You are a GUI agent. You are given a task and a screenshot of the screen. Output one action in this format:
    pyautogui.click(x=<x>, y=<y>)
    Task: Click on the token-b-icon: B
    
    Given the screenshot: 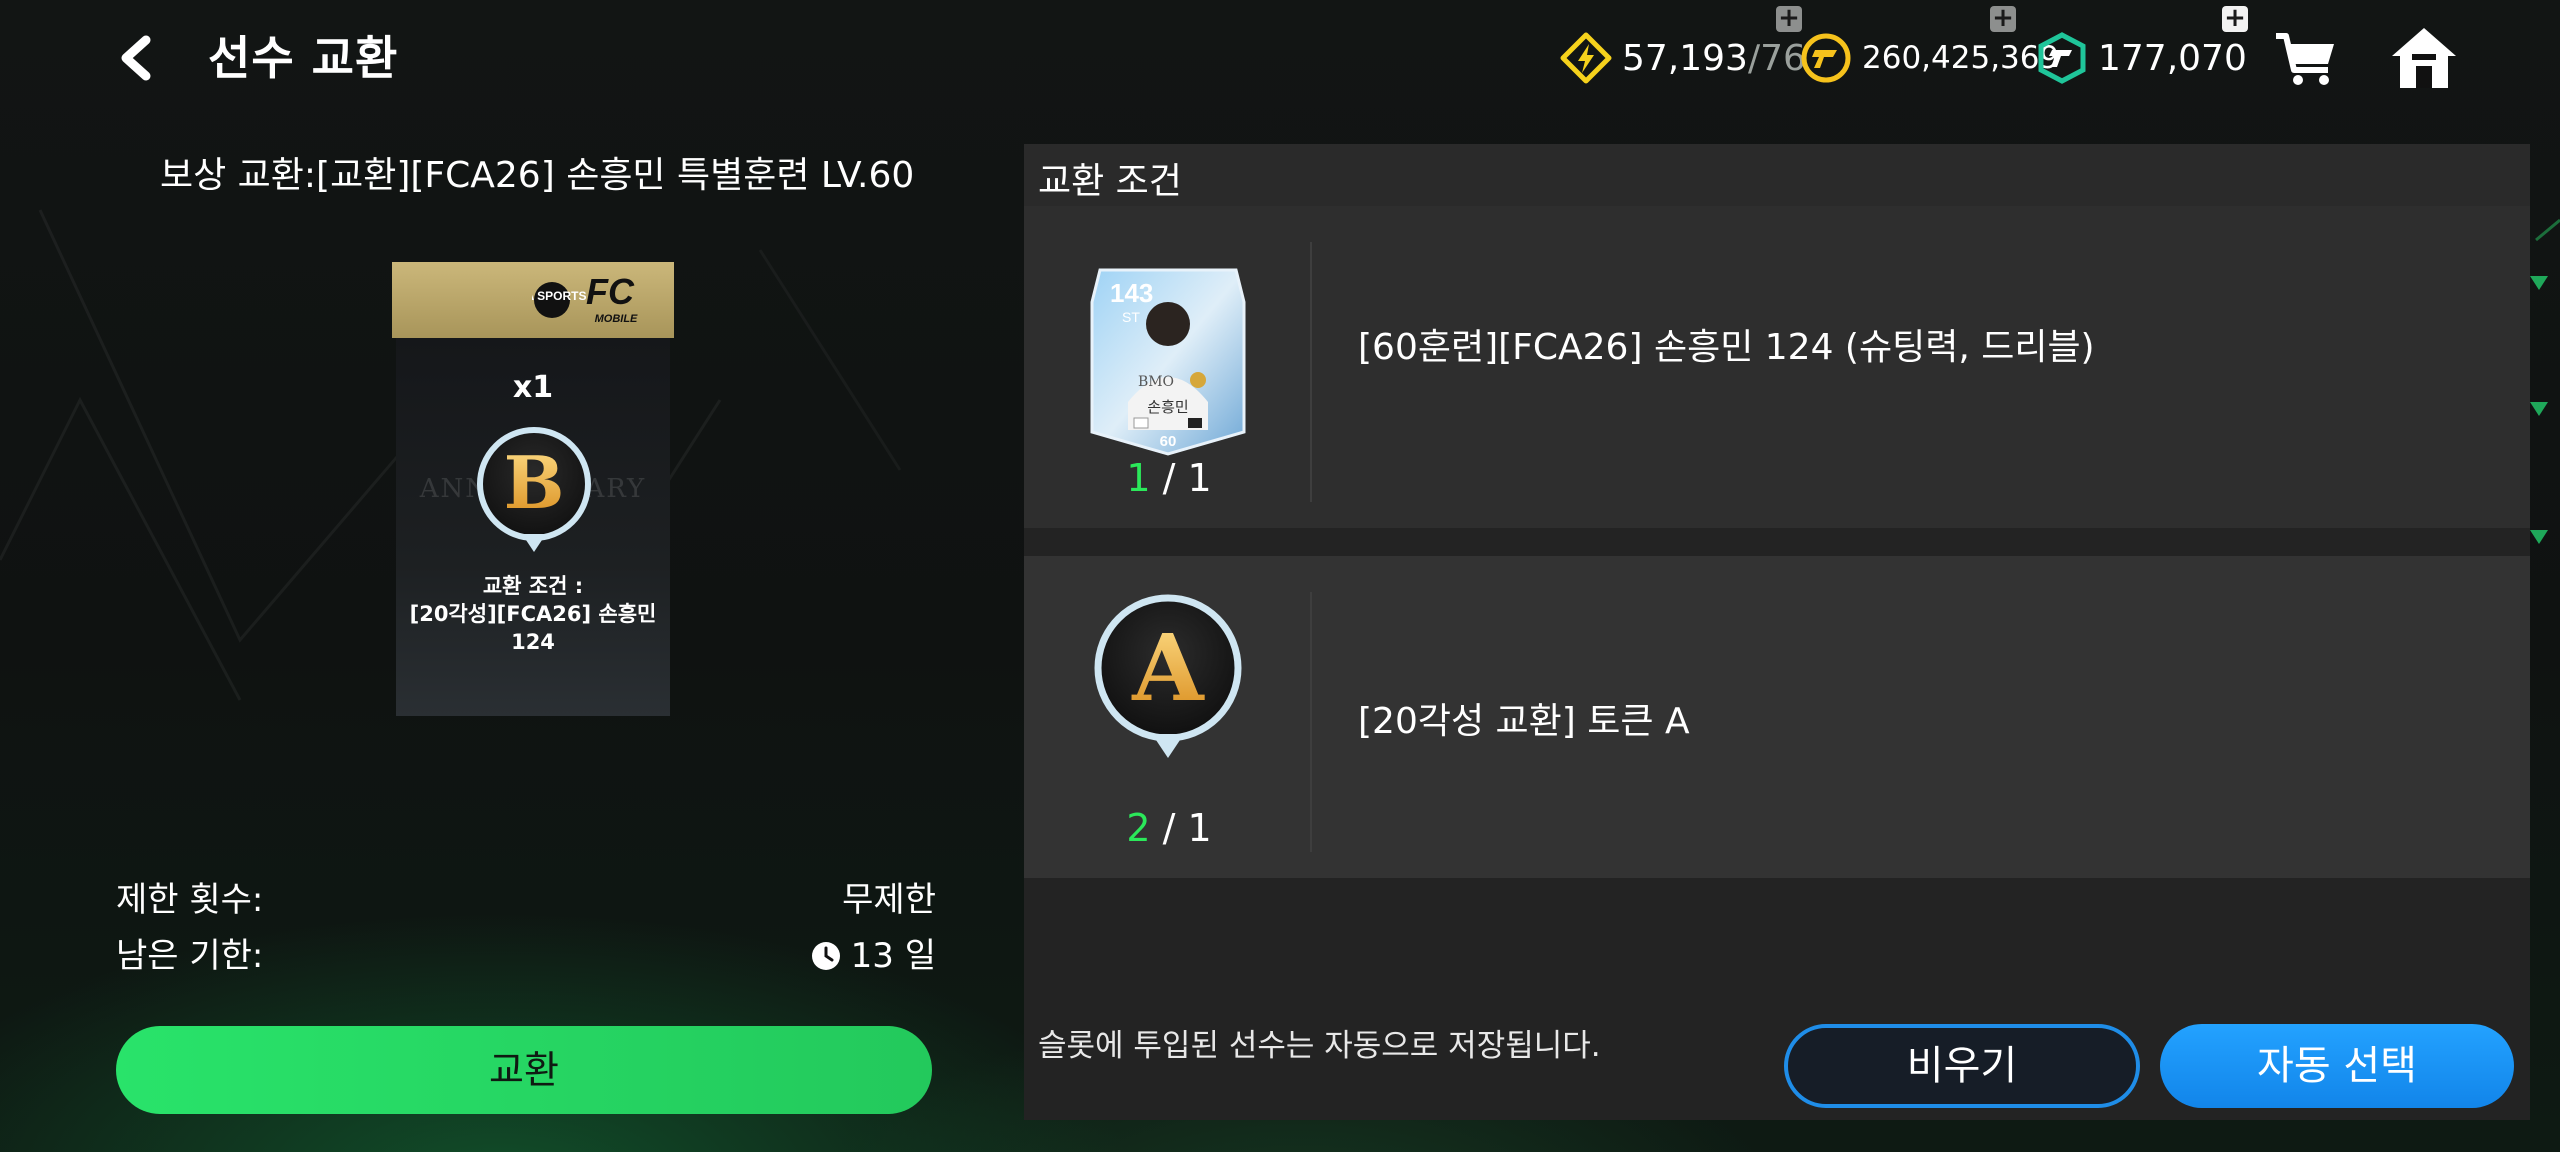 What is the action you would take?
    pyautogui.click(x=534, y=489)
    